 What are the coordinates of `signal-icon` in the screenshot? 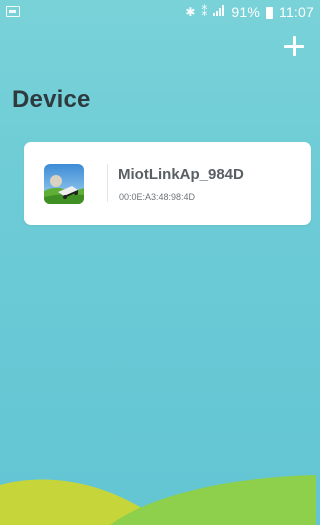 It's located at (219, 12).